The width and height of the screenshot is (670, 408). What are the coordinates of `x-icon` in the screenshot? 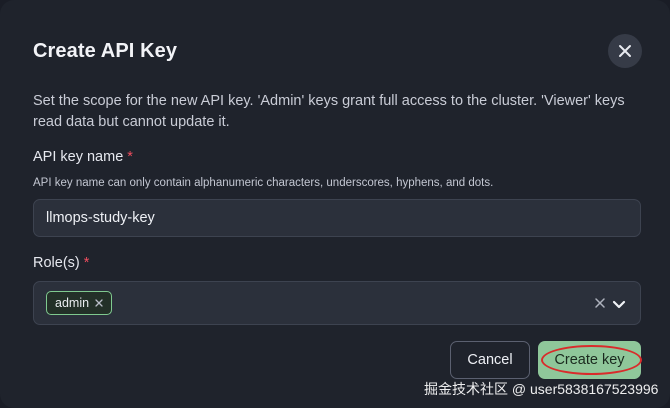 It's located at (99, 303).